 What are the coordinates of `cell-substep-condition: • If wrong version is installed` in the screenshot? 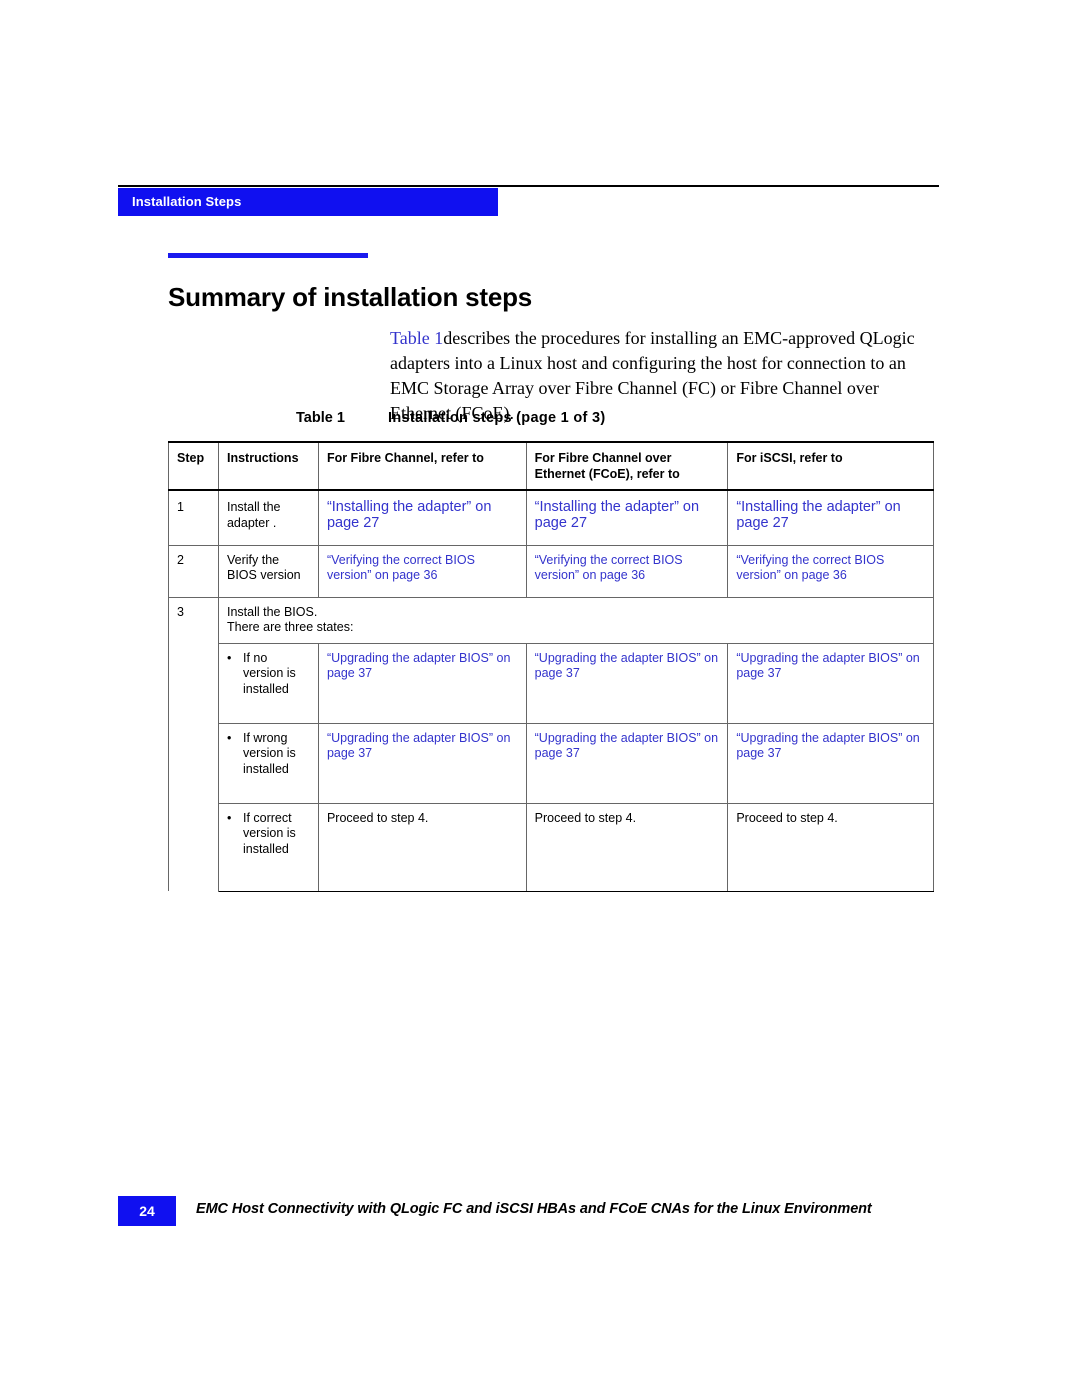 It's located at (268, 762).